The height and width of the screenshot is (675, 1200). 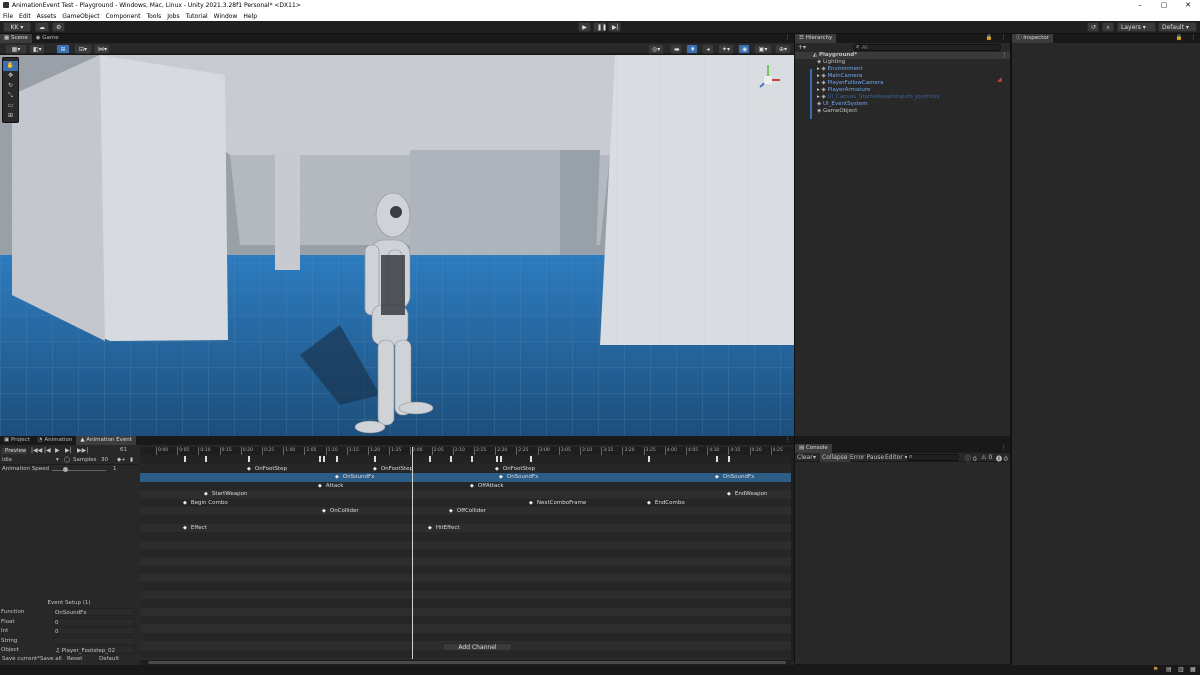 I want to click on add-keyframe-icon: ◆+, so click(x=121, y=460).